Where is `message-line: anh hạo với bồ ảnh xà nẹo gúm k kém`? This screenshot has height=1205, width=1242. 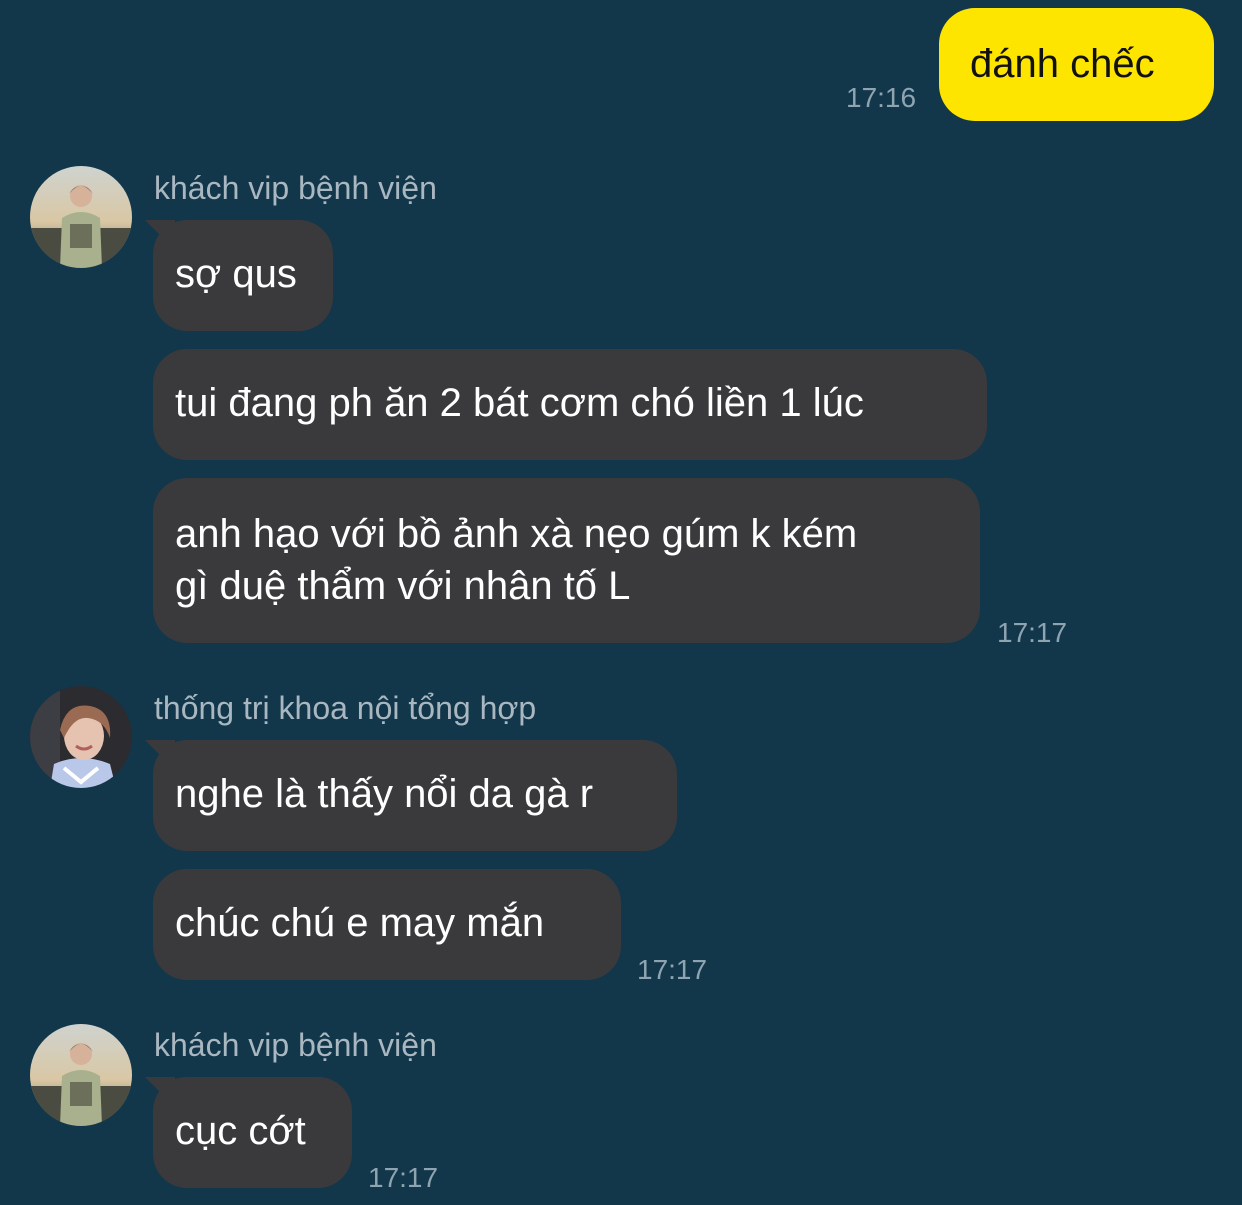 message-line: anh hạo với bồ ảnh xà nẹo gúm k kém is located at coordinates (516, 534).